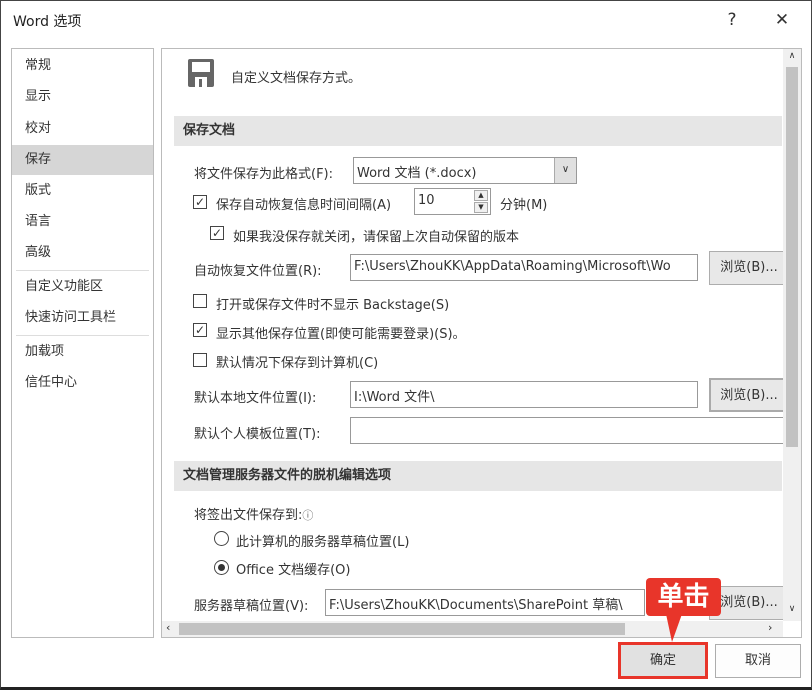 The width and height of the screenshot is (812, 690). I want to click on sidebar-item-trust-center: 信任中心, so click(82, 383).